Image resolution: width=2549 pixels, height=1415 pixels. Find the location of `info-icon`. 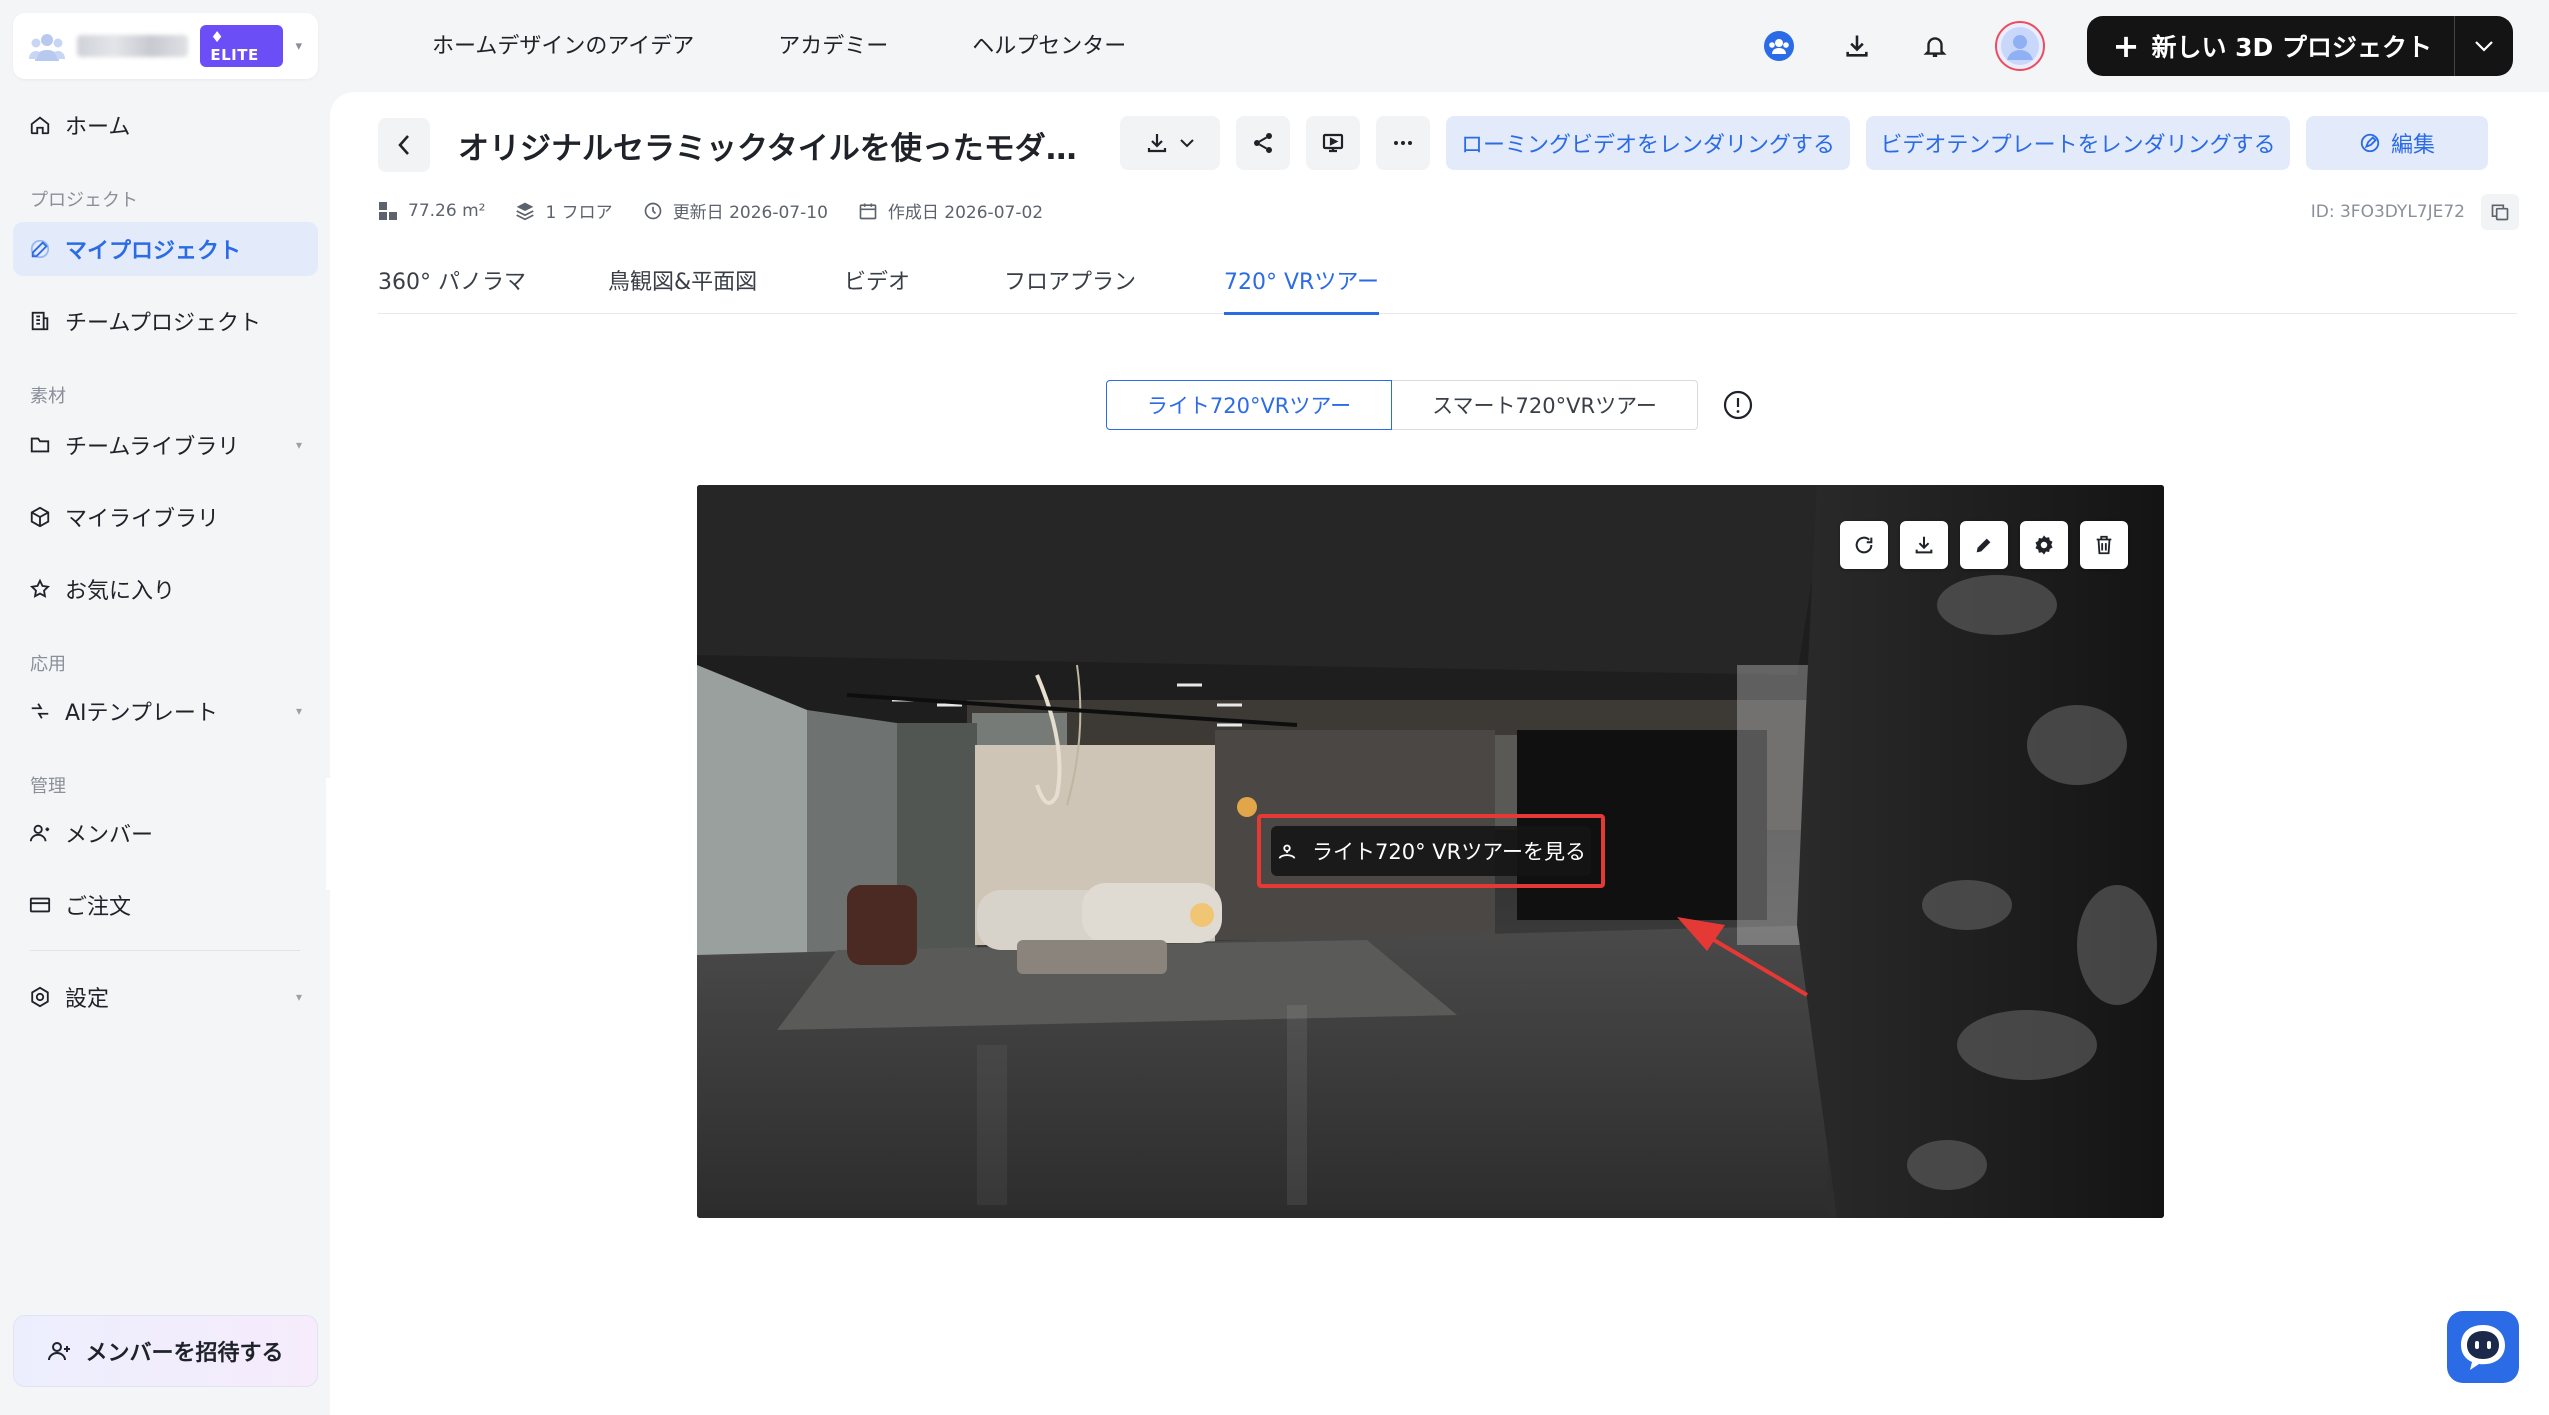

info-icon is located at coordinates (1738, 405).